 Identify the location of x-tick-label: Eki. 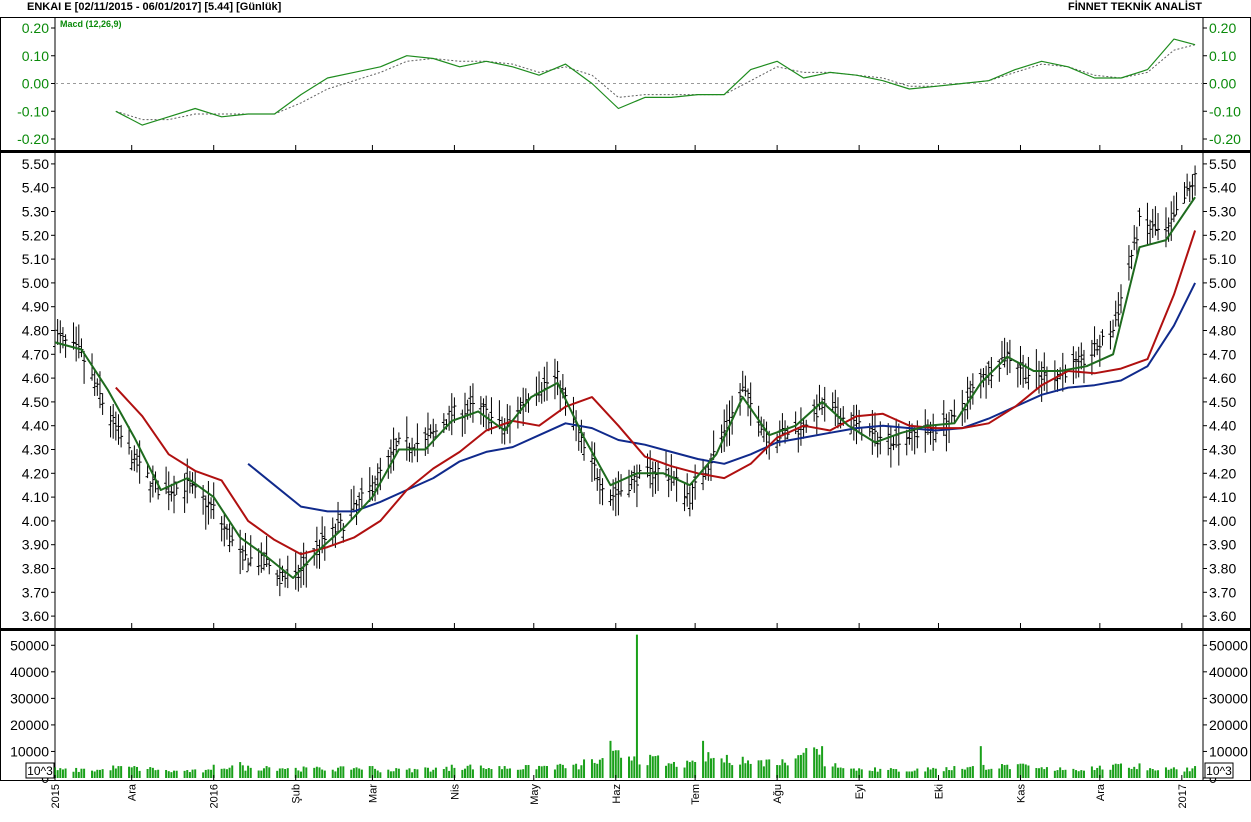
(940, 791).